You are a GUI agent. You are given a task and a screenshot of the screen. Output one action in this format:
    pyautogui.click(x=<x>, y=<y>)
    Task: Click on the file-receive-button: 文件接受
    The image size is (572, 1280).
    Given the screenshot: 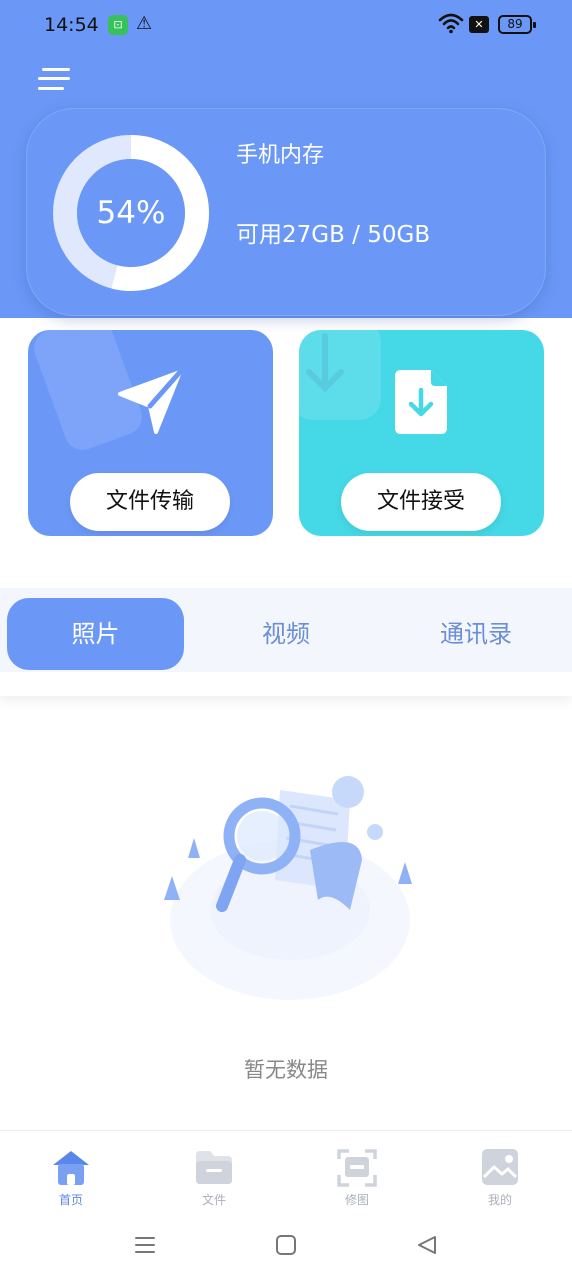 What is the action you would take?
    pyautogui.click(x=421, y=502)
    